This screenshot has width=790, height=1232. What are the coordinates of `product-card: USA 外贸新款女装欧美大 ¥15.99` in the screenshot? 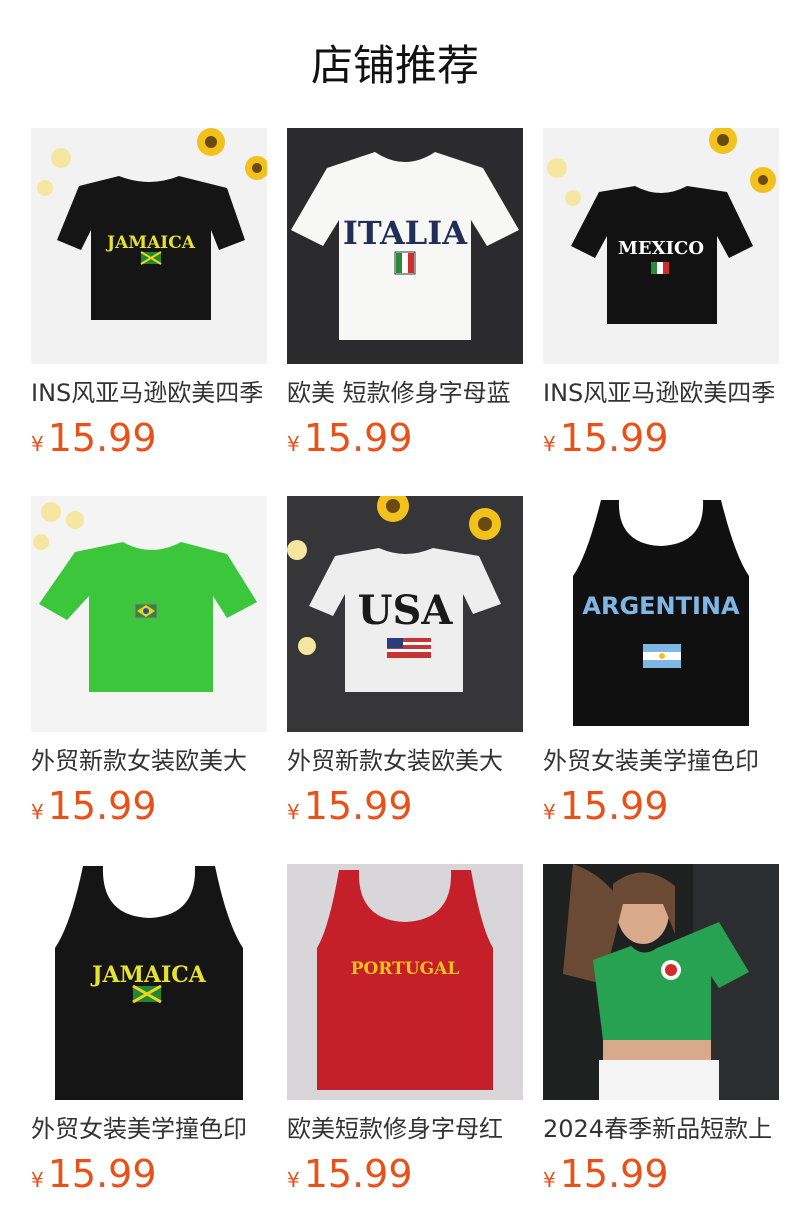 It's located at (405, 666).